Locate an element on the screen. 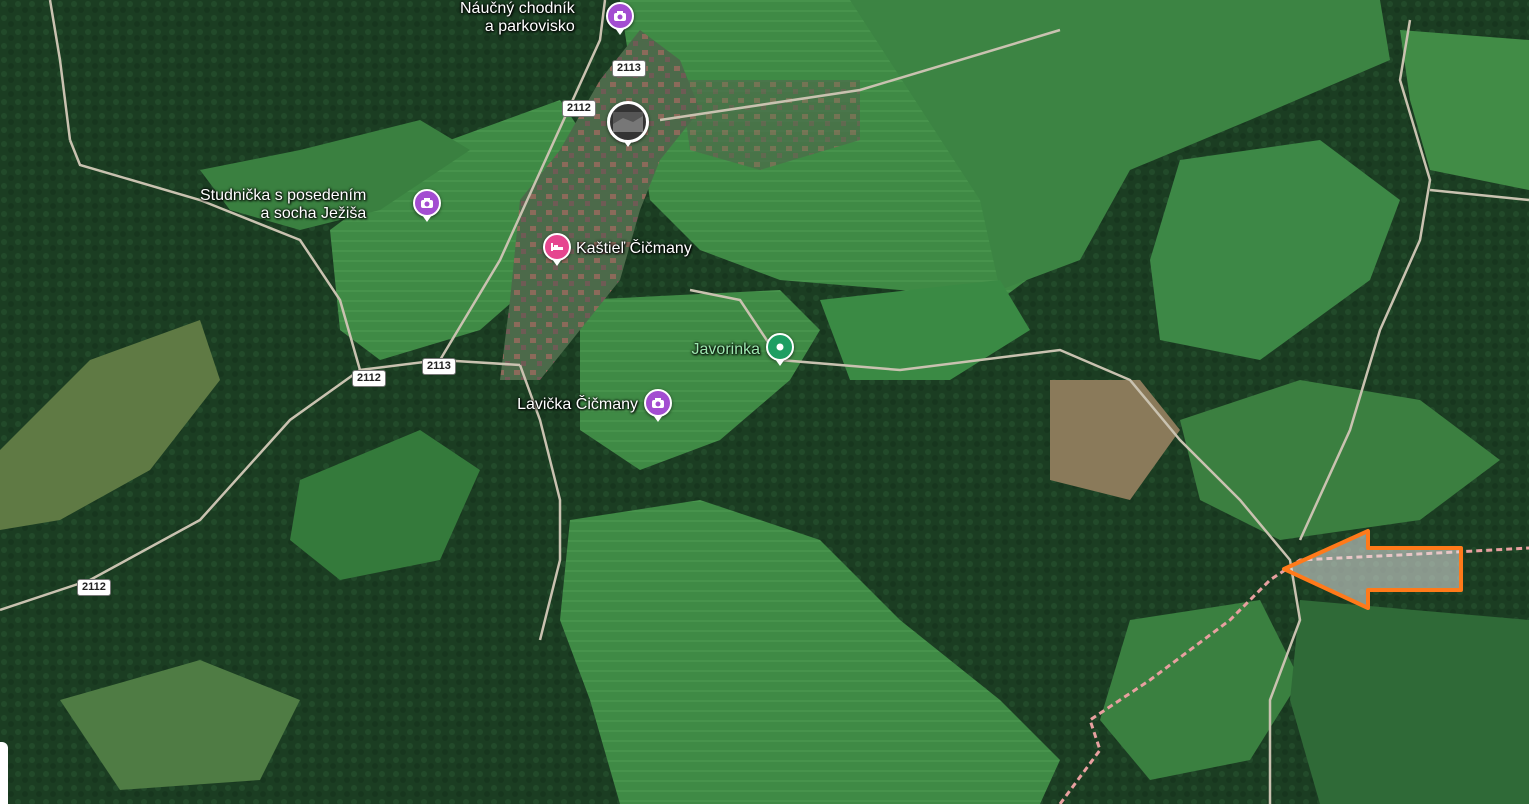 This screenshot has width=1529, height=804. place-label-javorinka: Javorinka is located at coordinates (700, 350).